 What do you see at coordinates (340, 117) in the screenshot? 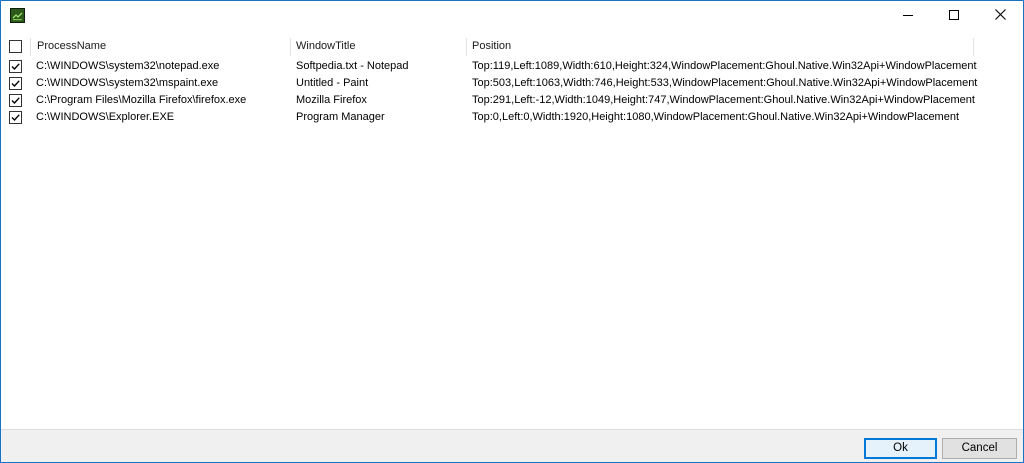
I see `cell-window-title: Program Manager` at bounding box center [340, 117].